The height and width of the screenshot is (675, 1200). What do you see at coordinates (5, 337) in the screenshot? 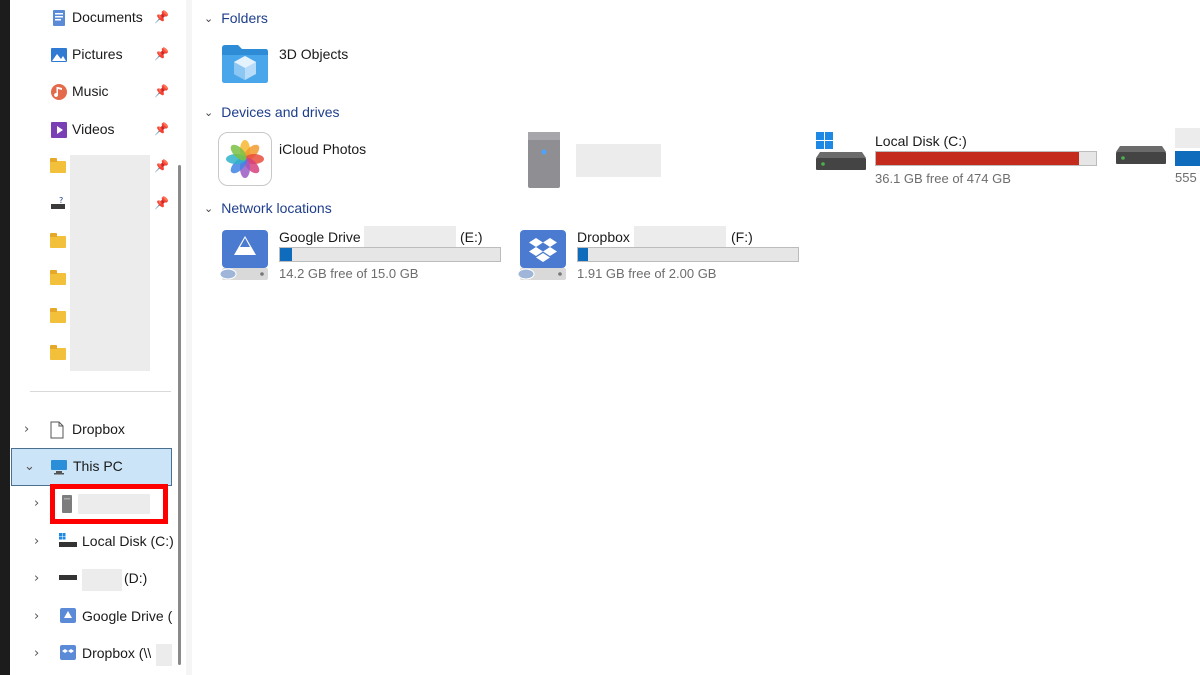
I see `window-left-edge` at bounding box center [5, 337].